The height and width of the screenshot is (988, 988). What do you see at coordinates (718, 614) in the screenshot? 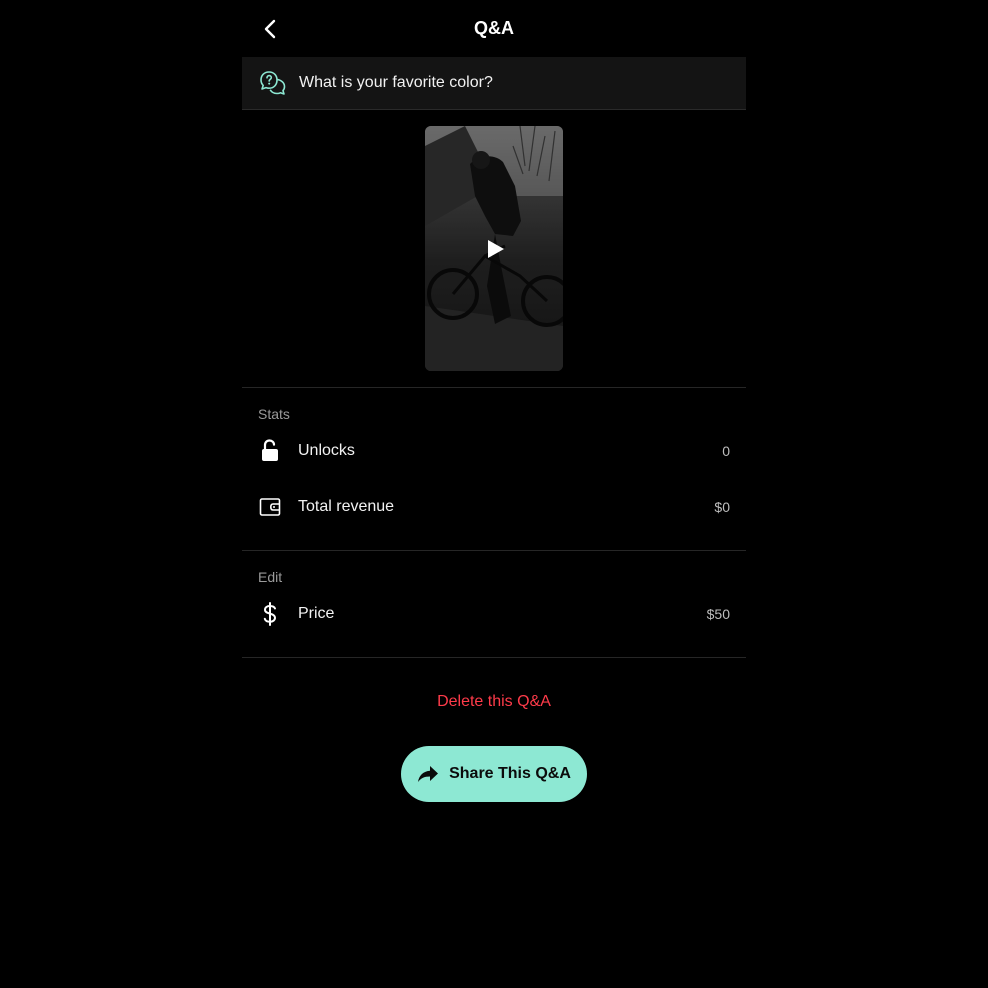
I see `edit-value: $50` at bounding box center [718, 614].